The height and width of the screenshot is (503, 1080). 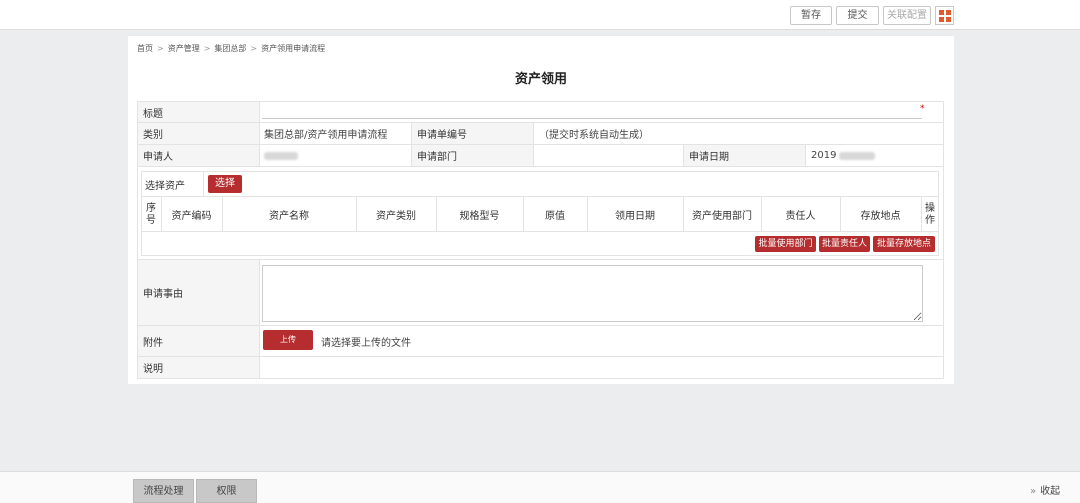 What do you see at coordinates (907, 15) in the screenshot?
I see `related-config-button: 关联配置` at bounding box center [907, 15].